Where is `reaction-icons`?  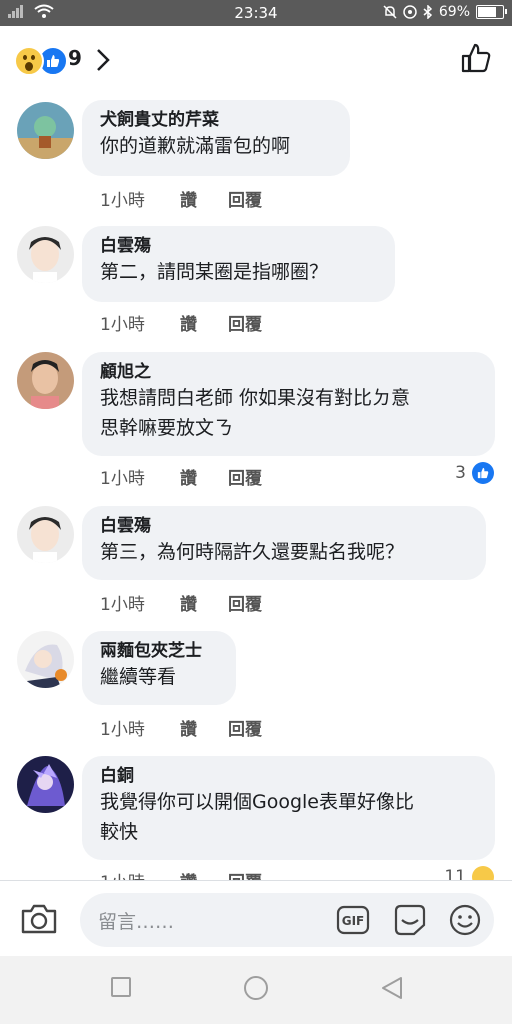 reaction-icons is located at coordinates (41, 61).